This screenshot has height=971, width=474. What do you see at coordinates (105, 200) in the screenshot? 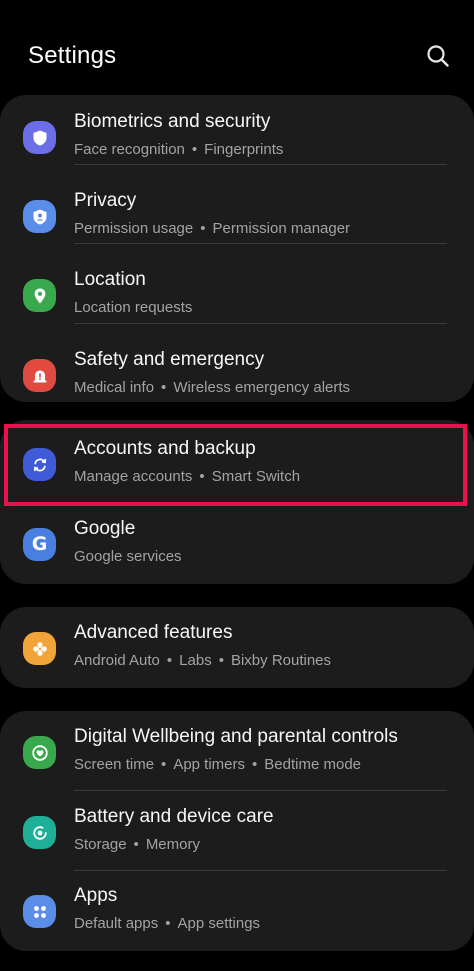
I see `item-label: Privacy` at bounding box center [105, 200].